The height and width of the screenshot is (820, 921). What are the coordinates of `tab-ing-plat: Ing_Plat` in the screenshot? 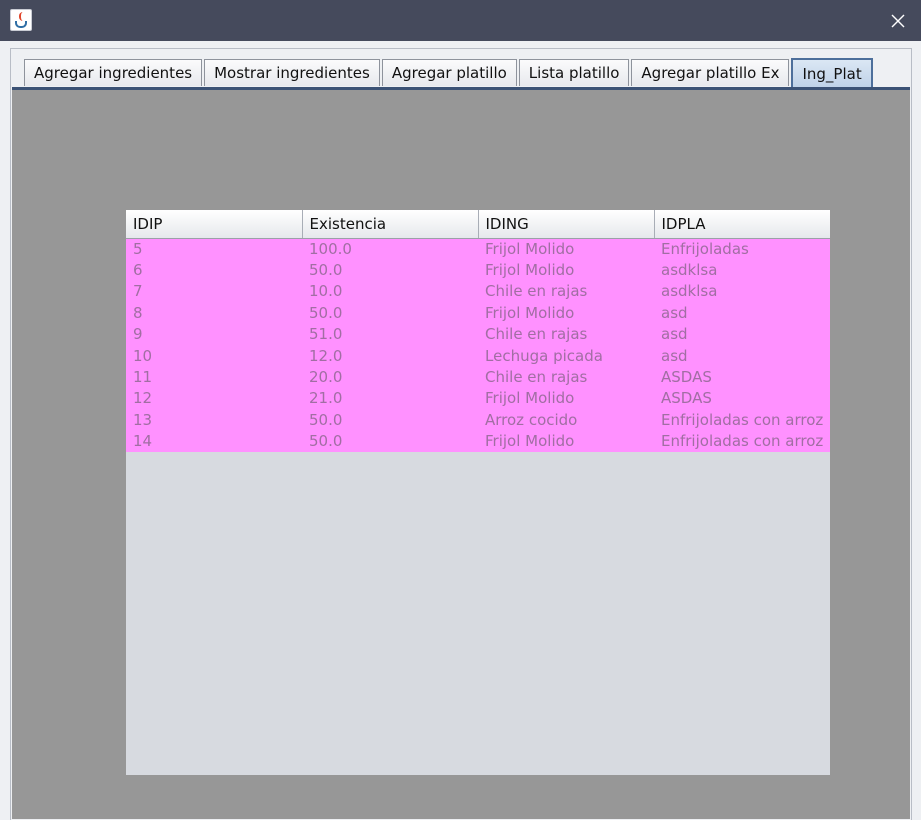 It's located at (832, 72).